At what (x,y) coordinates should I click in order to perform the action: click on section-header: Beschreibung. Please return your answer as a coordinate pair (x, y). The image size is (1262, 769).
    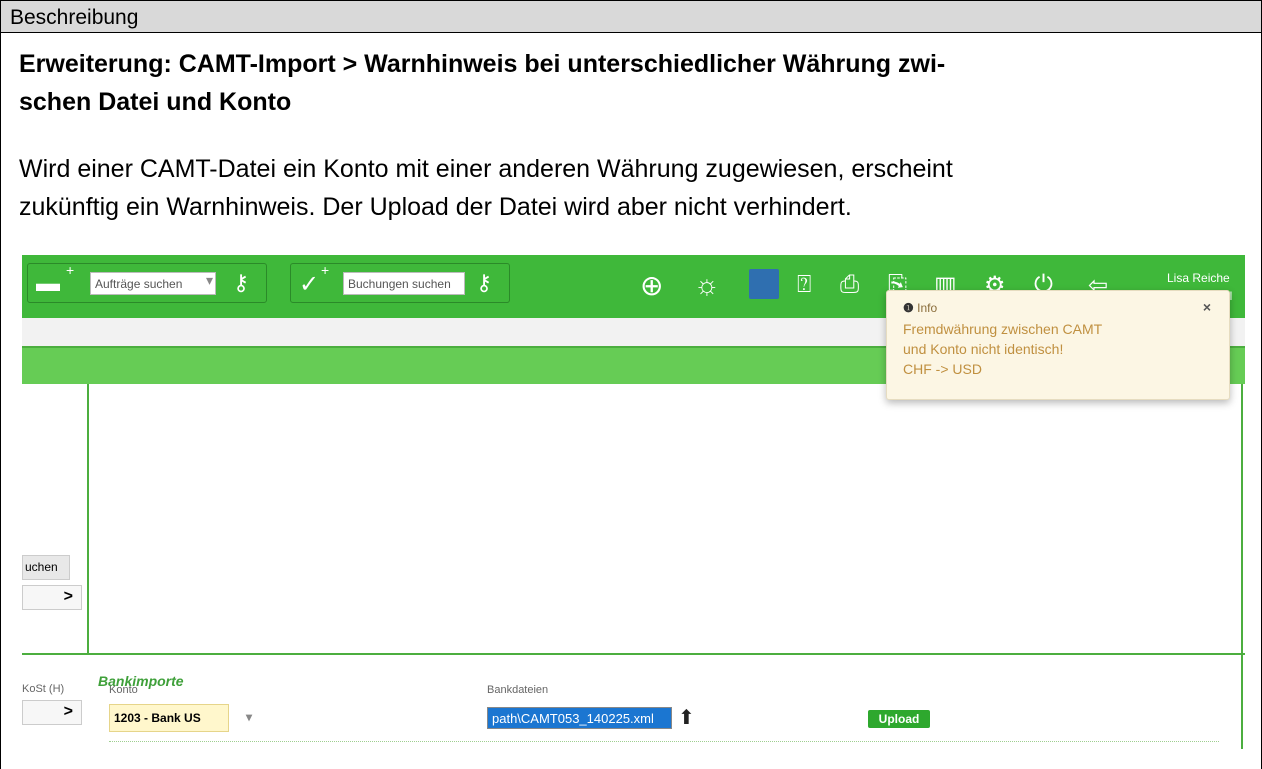
    Looking at the image, I should click on (631, 16).